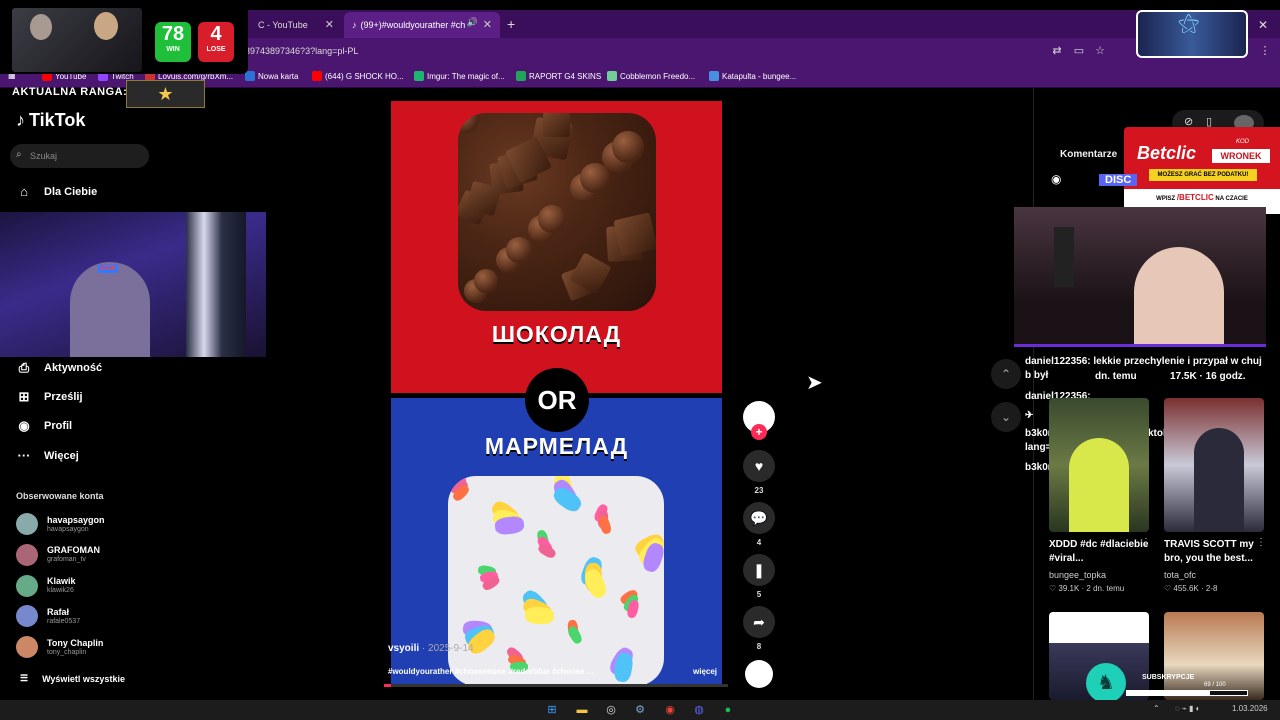  I want to click on tab-tiktok: ♪ (99+)#wouldyourather #ch 🔊 ✕, so click(422, 25).